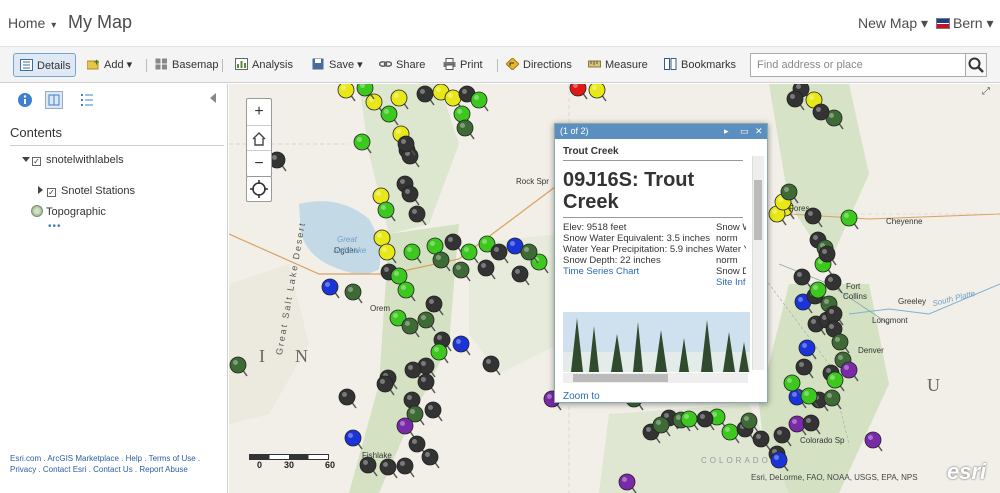 Image resolution: width=1000 pixels, height=493 pixels. Describe the element at coordinates (36, 132) in the screenshot. I see `contents-heading: Contents` at that location.